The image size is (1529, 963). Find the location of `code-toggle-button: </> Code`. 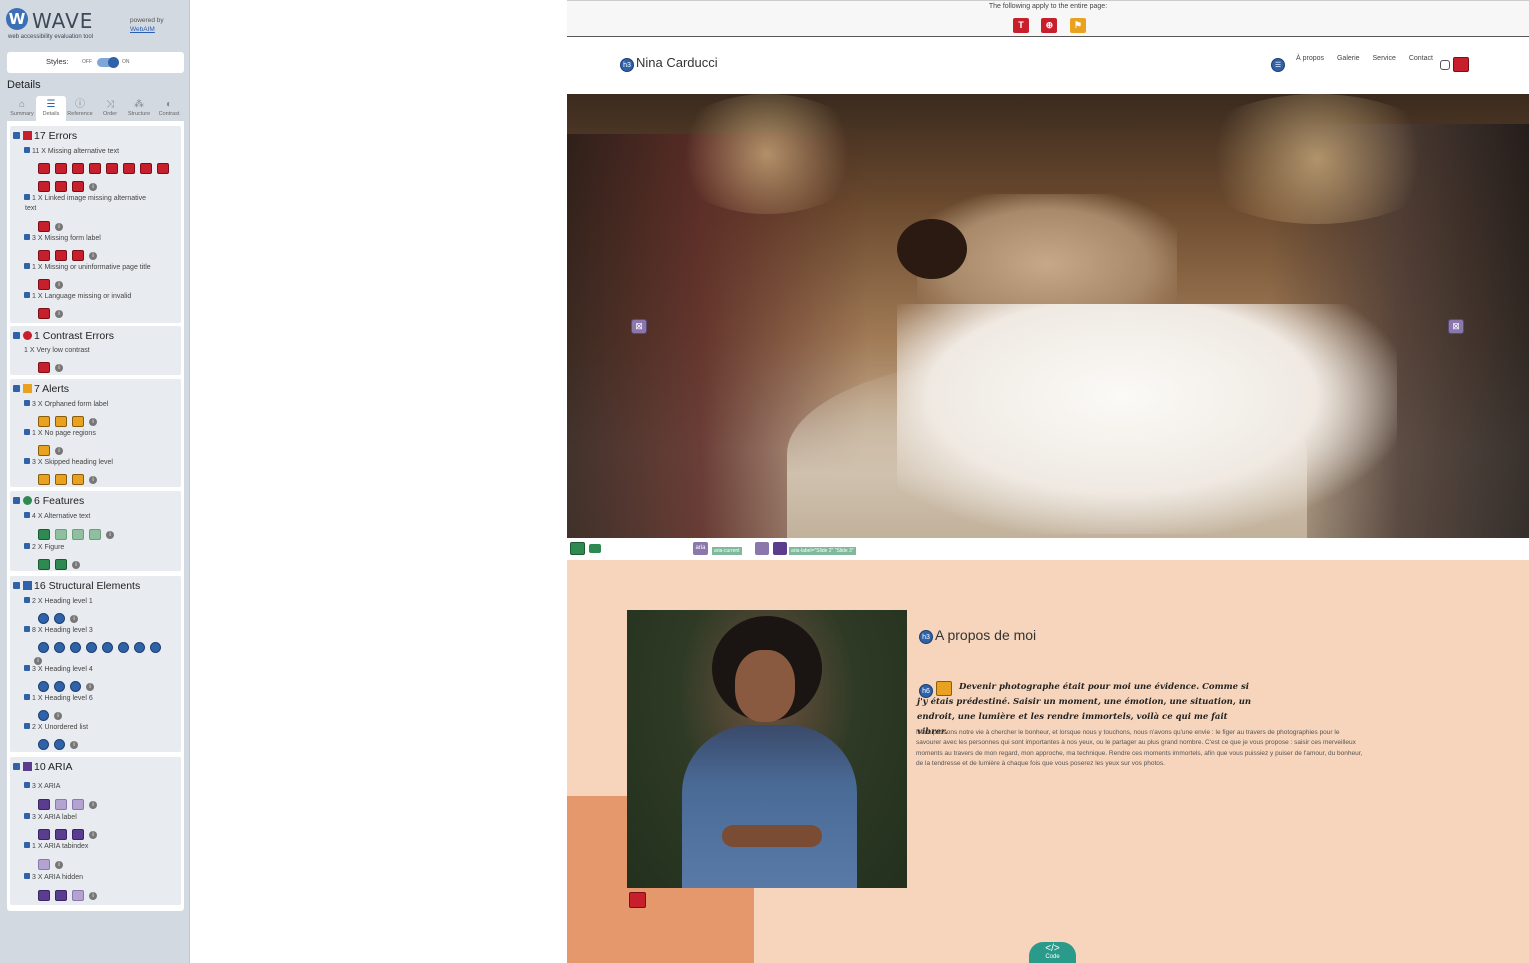

code-toggle-button: </> Code is located at coordinates (1052, 952).